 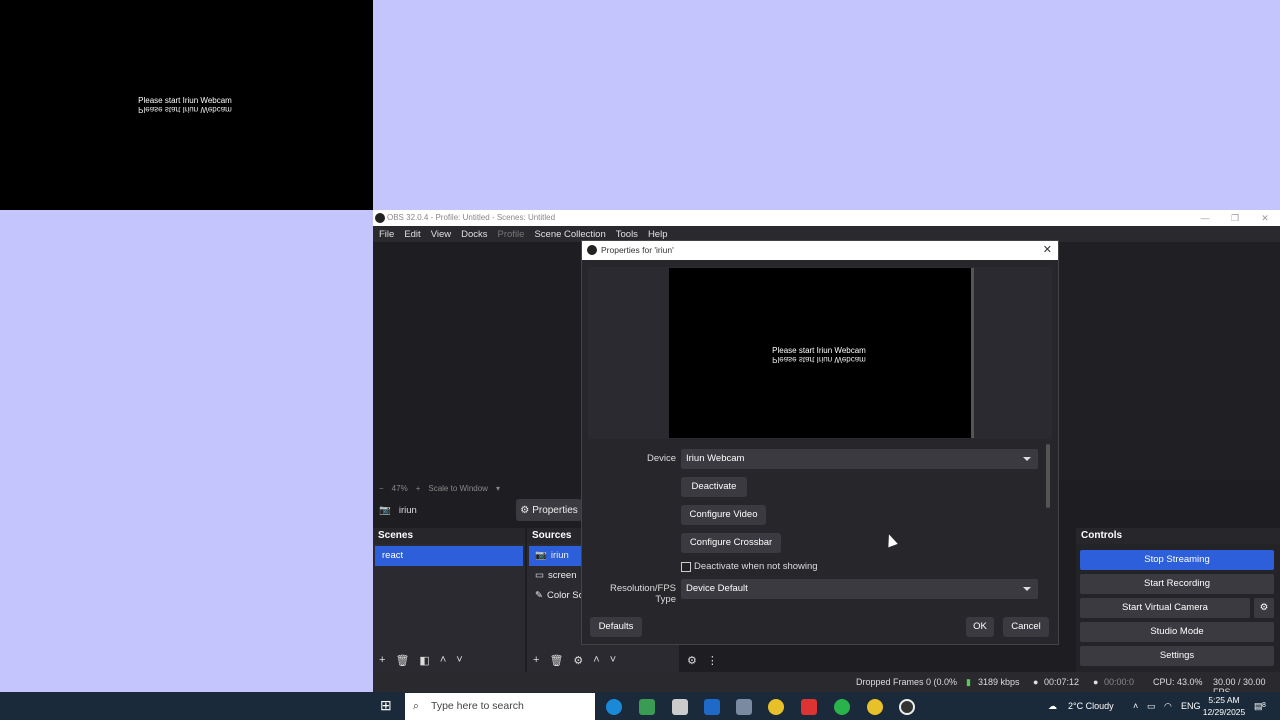 I want to click on language: ENG, so click(x=1191, y=706).